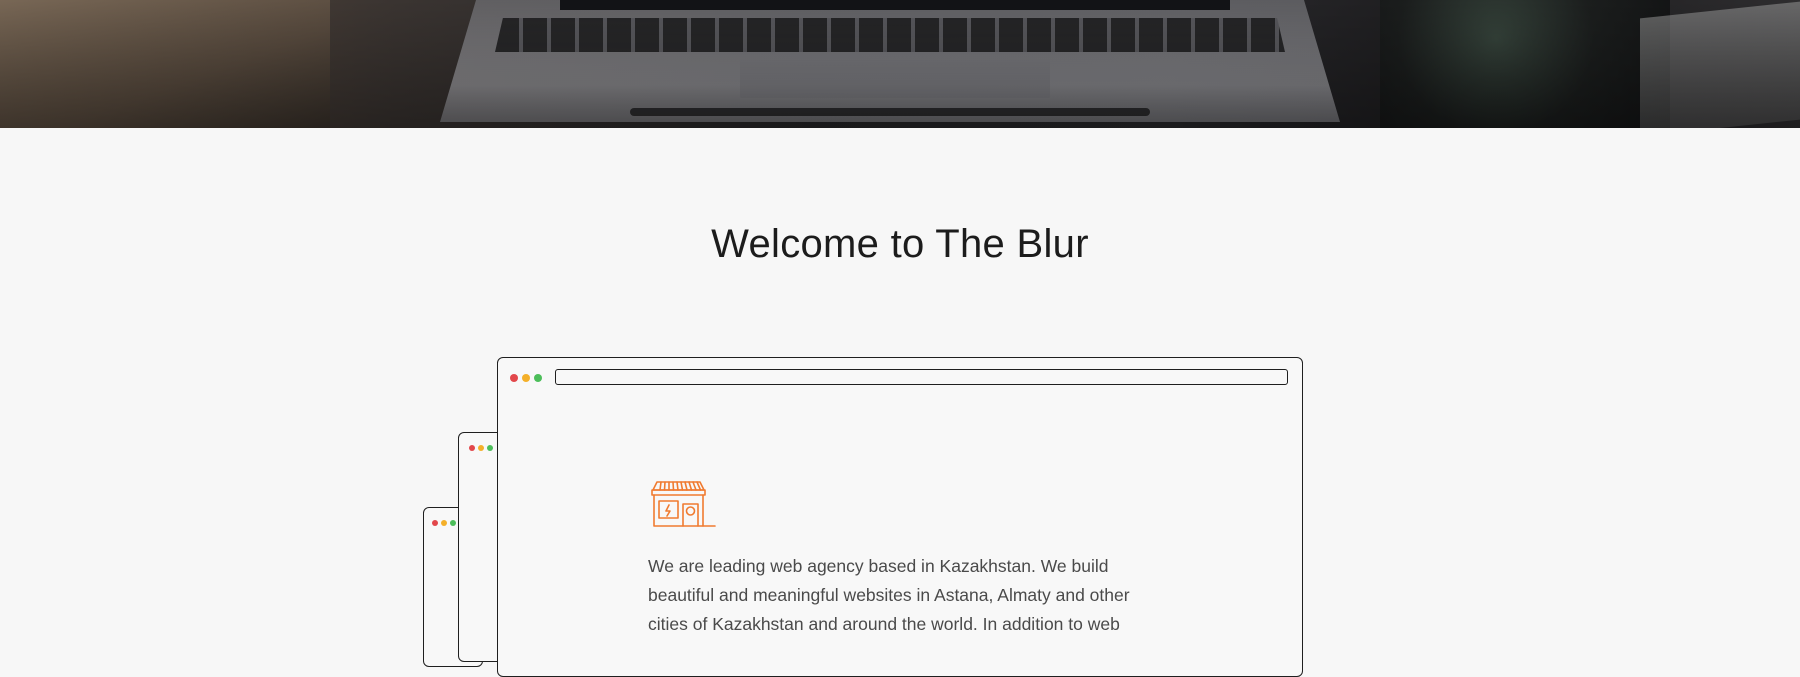 Image resolution: width=1800 pixels, height=677 pixels. Describe the element at coordinates (921, 377) in the screenshot. I see `address-bar` at that location.